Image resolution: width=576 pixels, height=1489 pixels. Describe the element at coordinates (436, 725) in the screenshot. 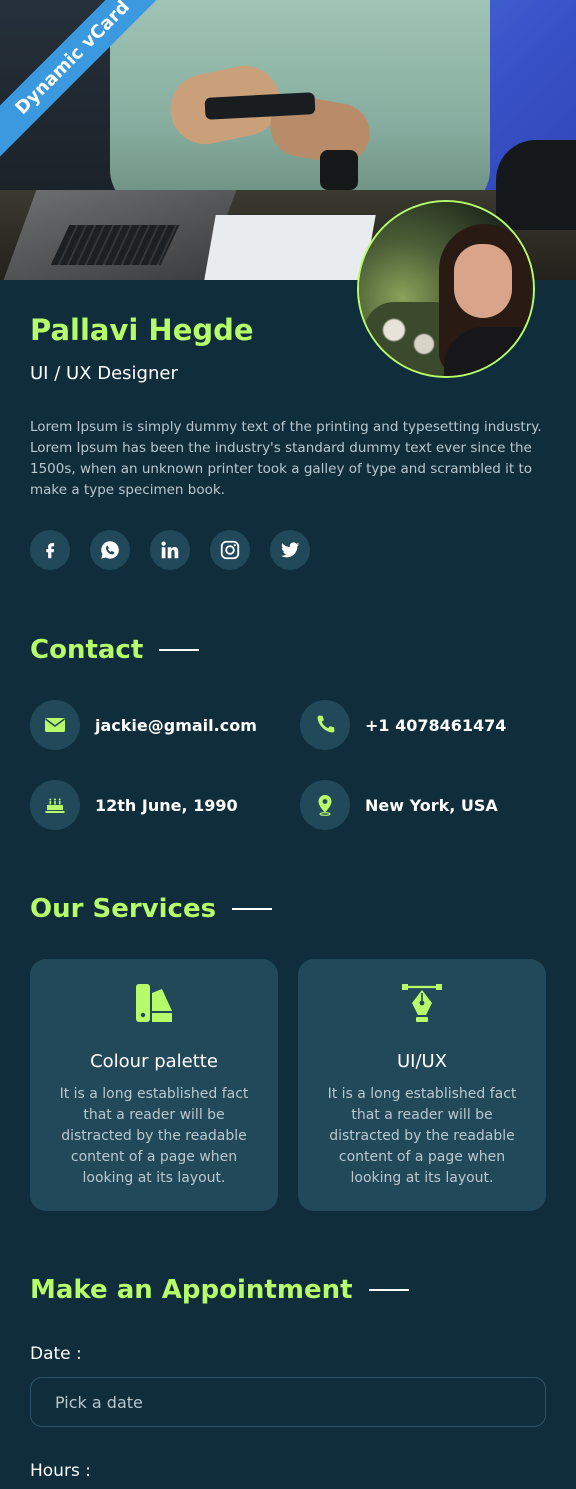

I see `phone-text: +1 4078461474` at that location.